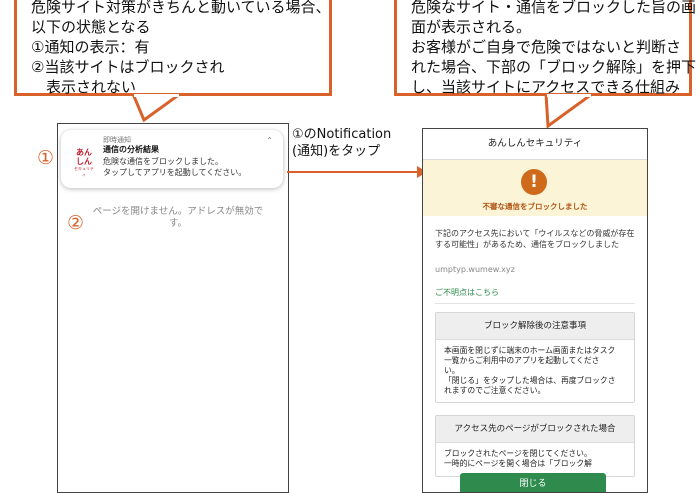  I want to click on warning-icon: !, so click(534, 182).